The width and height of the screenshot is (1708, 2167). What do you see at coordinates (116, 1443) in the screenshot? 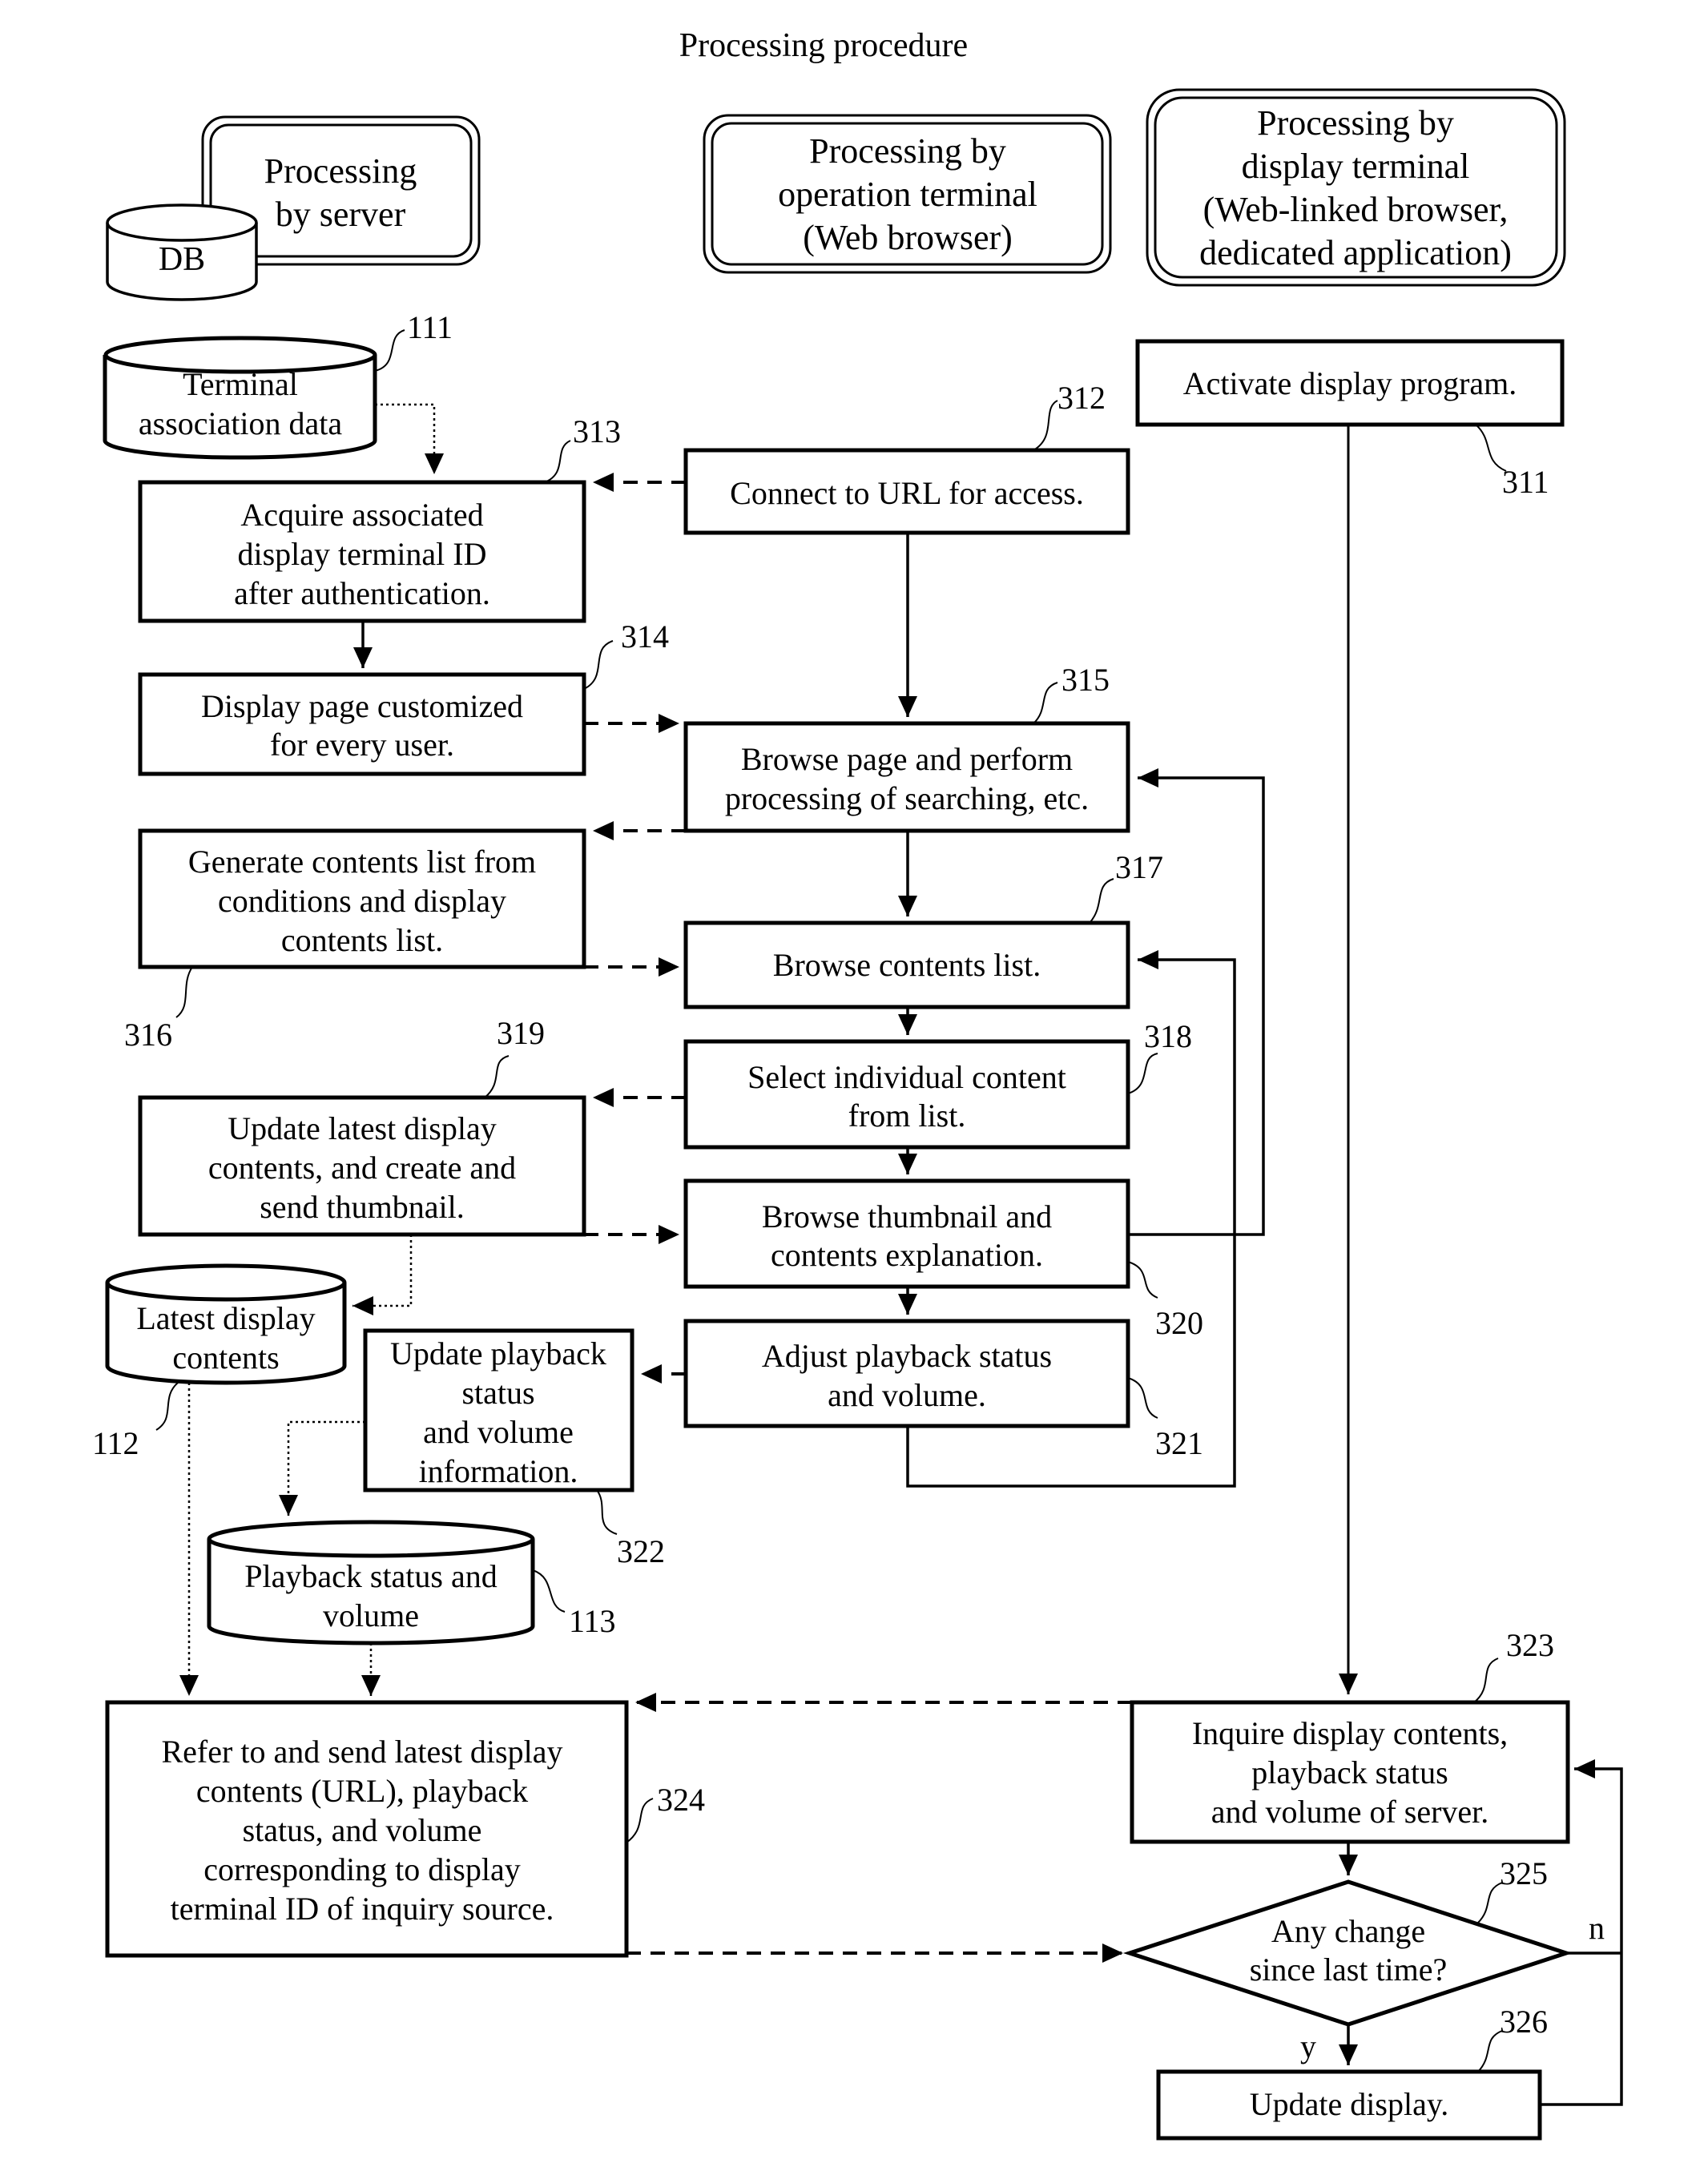
I see `ref-112: 112` at bounding box center [116, 1443].